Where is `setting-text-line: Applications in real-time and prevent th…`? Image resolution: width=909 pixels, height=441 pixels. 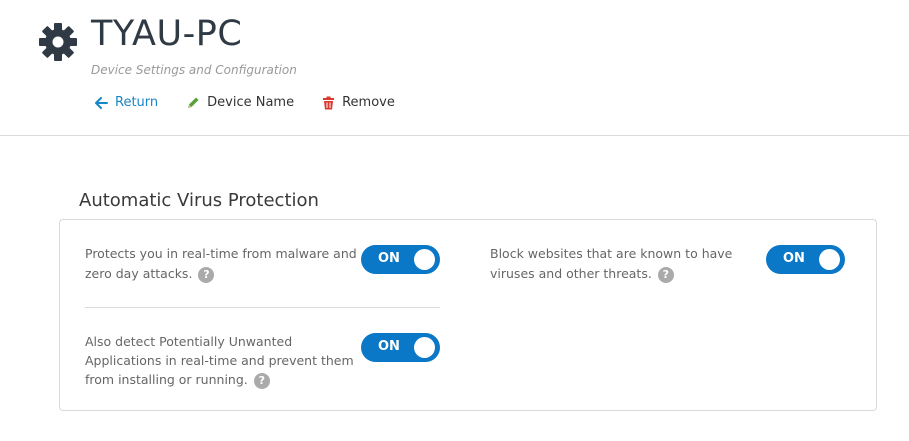 setting-text-line: Applications in real-time and prevent th… is located at coordinates (219, 360).